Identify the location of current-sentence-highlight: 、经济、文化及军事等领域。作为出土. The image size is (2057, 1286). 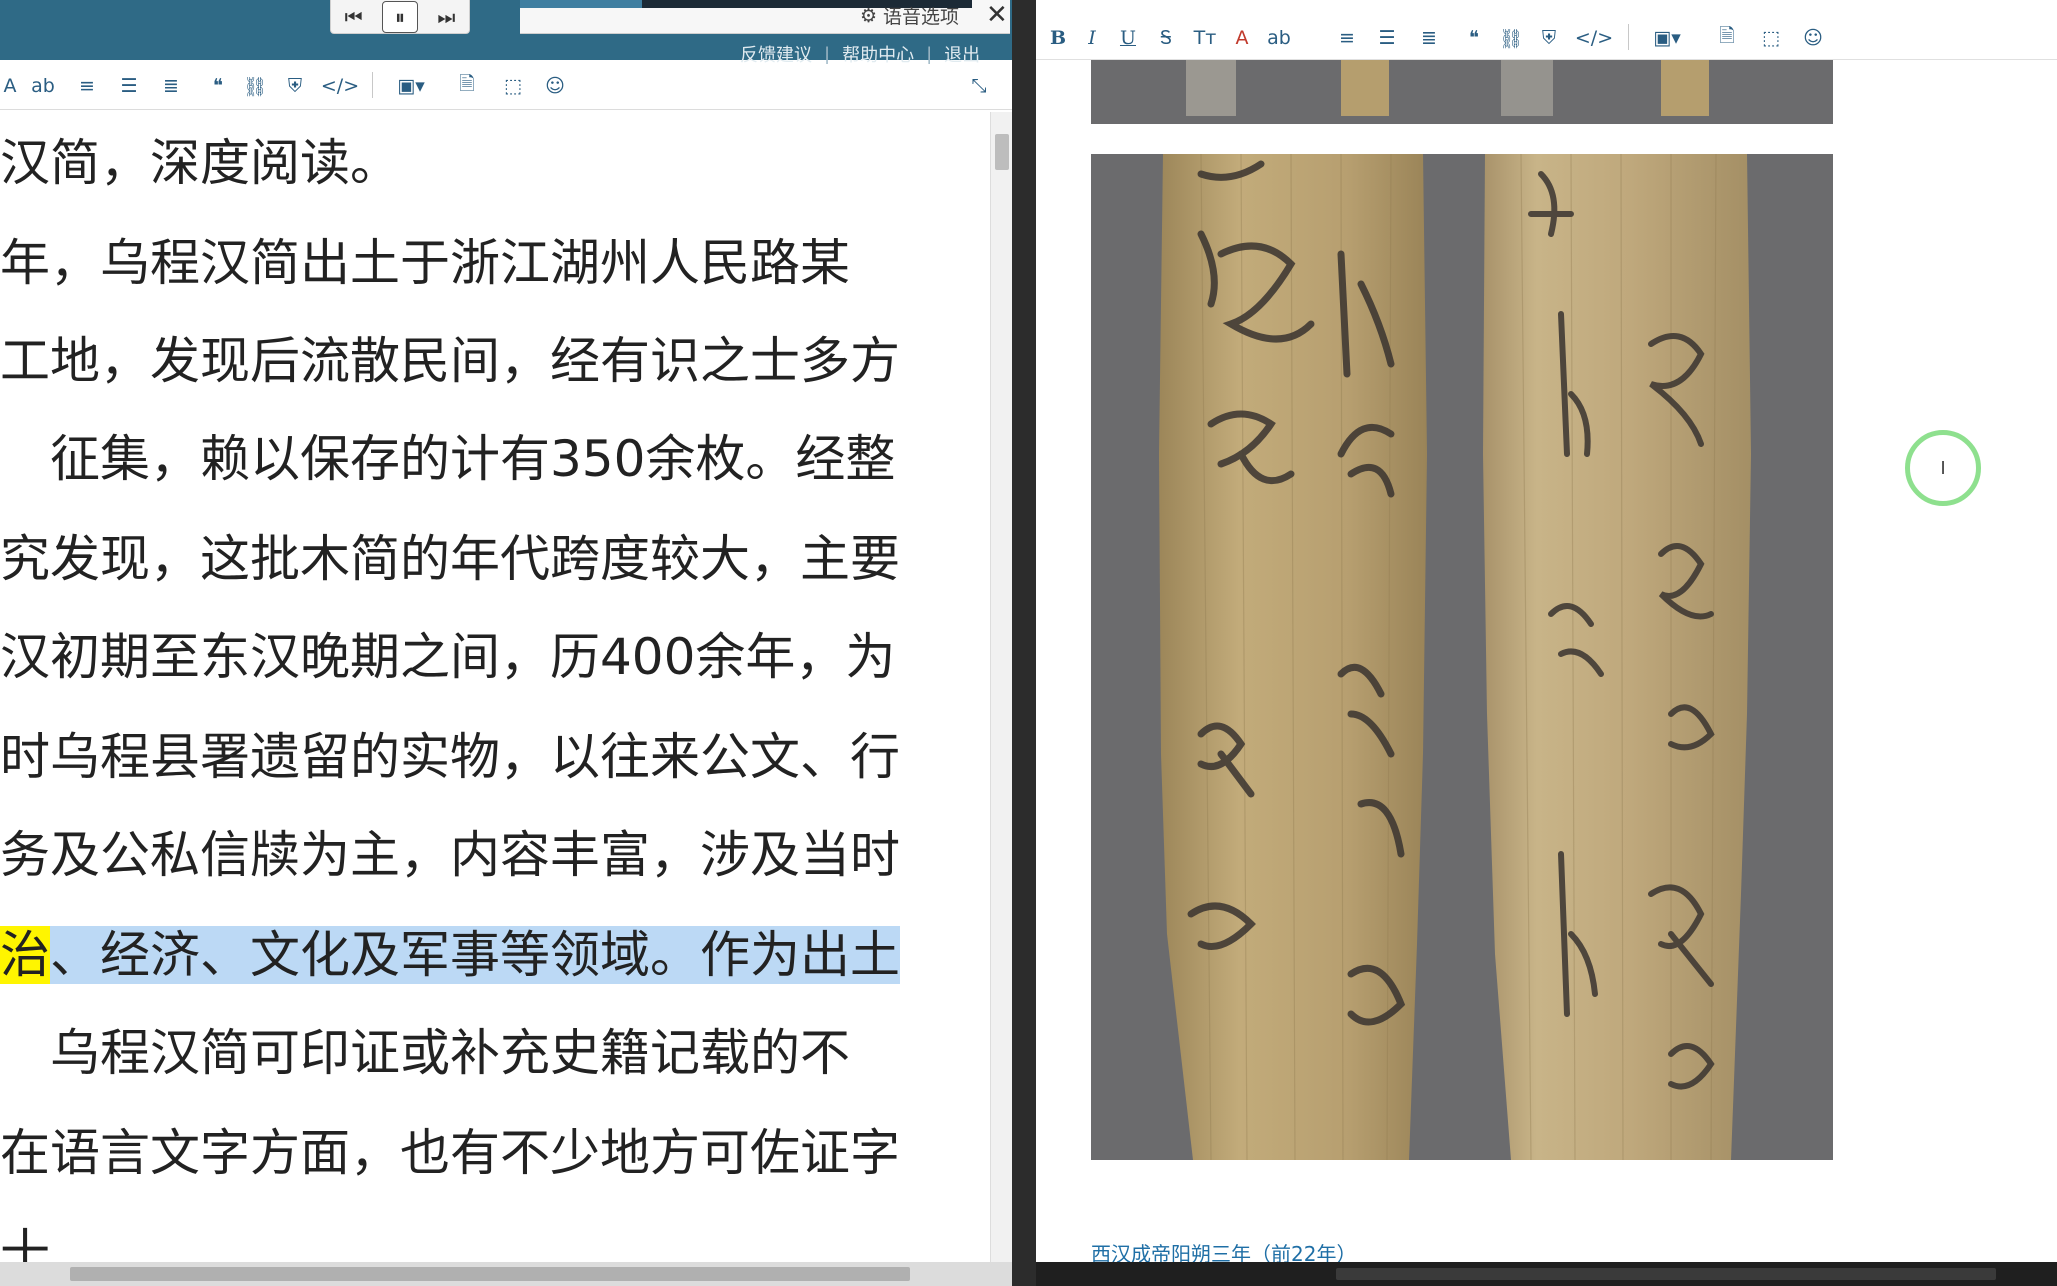
(475, 955).